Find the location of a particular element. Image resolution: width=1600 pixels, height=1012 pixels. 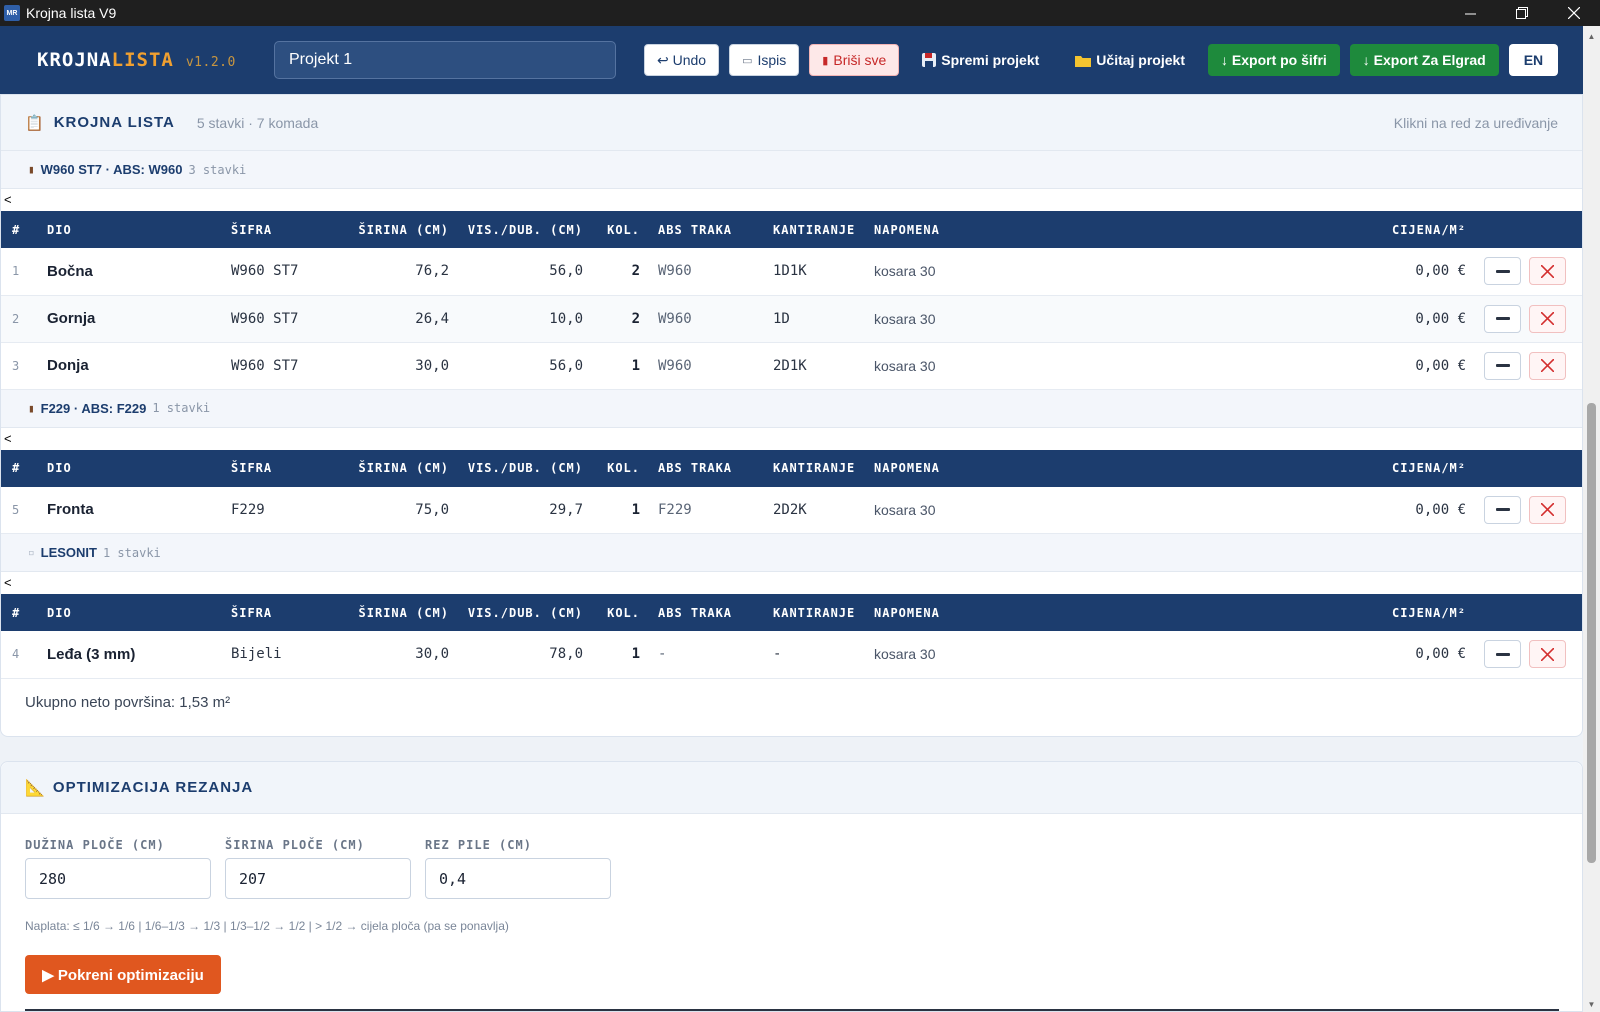

board-width-input is located at coordinates (318, 878).